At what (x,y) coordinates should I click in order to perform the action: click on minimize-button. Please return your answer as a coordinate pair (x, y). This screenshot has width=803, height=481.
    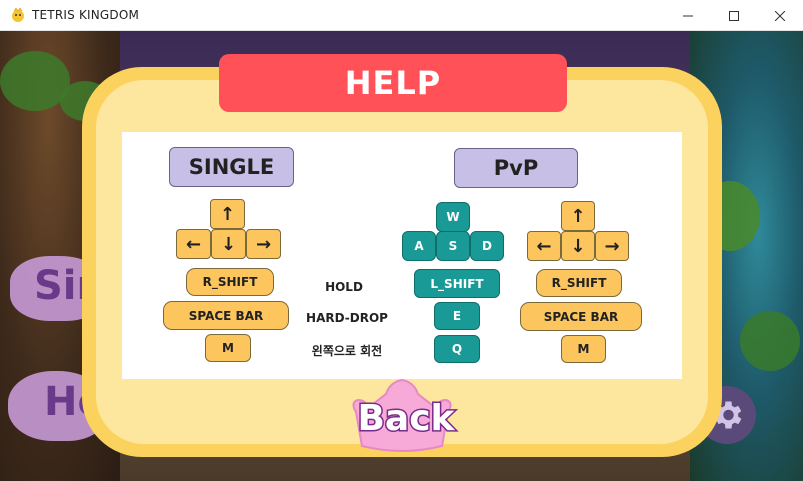
    Looking at the image, I should click on (688, 15).